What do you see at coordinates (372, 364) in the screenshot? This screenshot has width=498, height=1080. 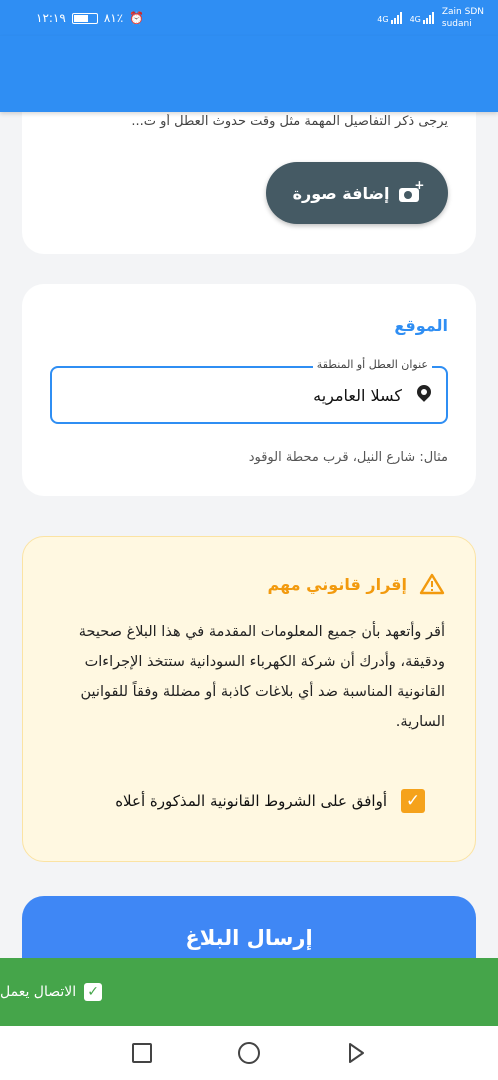 I see `location-field-label: عنوان العطل أو المنطقة` at bounding box center [372, 364].